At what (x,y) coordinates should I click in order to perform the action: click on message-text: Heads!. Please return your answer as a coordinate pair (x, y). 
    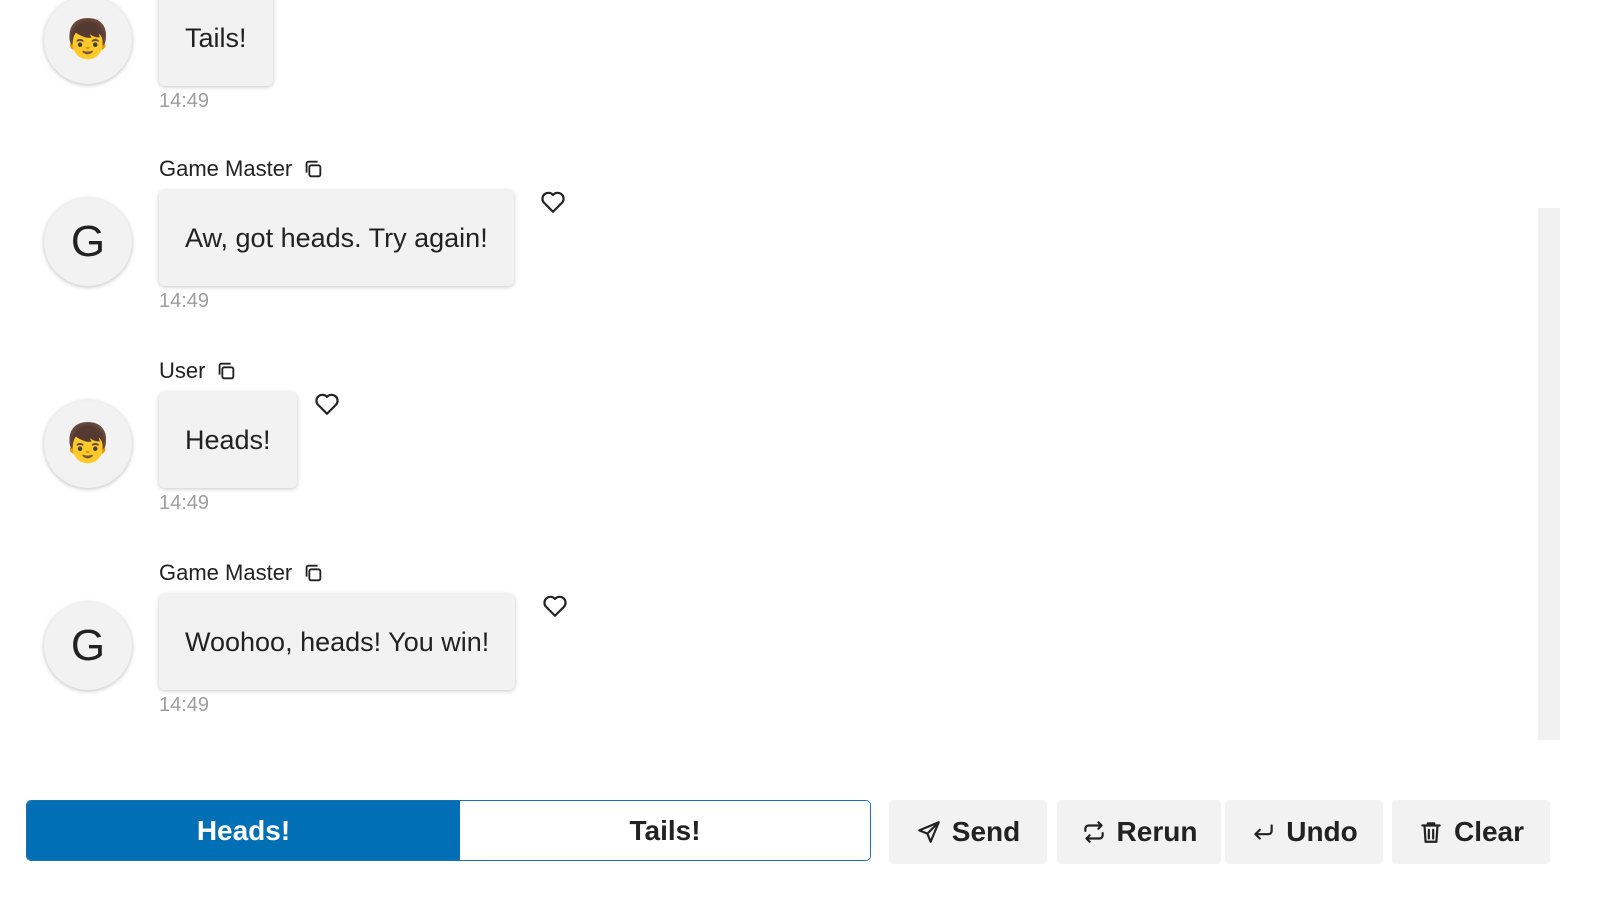
    Looking at the image, I should click on (228, 439).